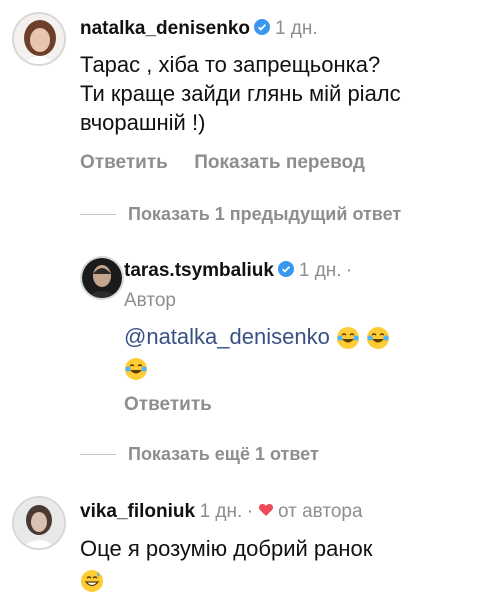 Image resolution: width=478 pixels, height=600 pixels. Describe the element at coordinates (165, 28) in the screenshot. I see `username: natalka_denisenko` at that location.